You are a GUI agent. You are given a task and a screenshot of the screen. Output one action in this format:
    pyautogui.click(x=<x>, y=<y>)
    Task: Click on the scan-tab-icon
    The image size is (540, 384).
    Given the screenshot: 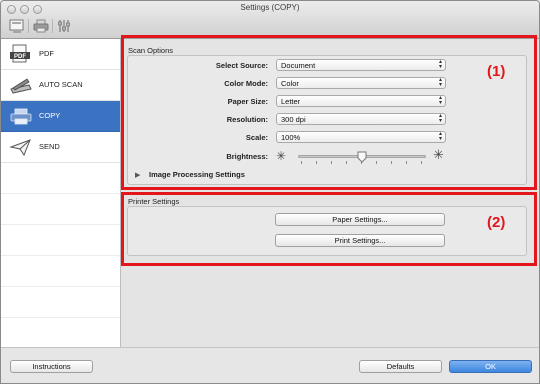 What is the action you would take?
    pyautogui.click(x=17, y=26)
    